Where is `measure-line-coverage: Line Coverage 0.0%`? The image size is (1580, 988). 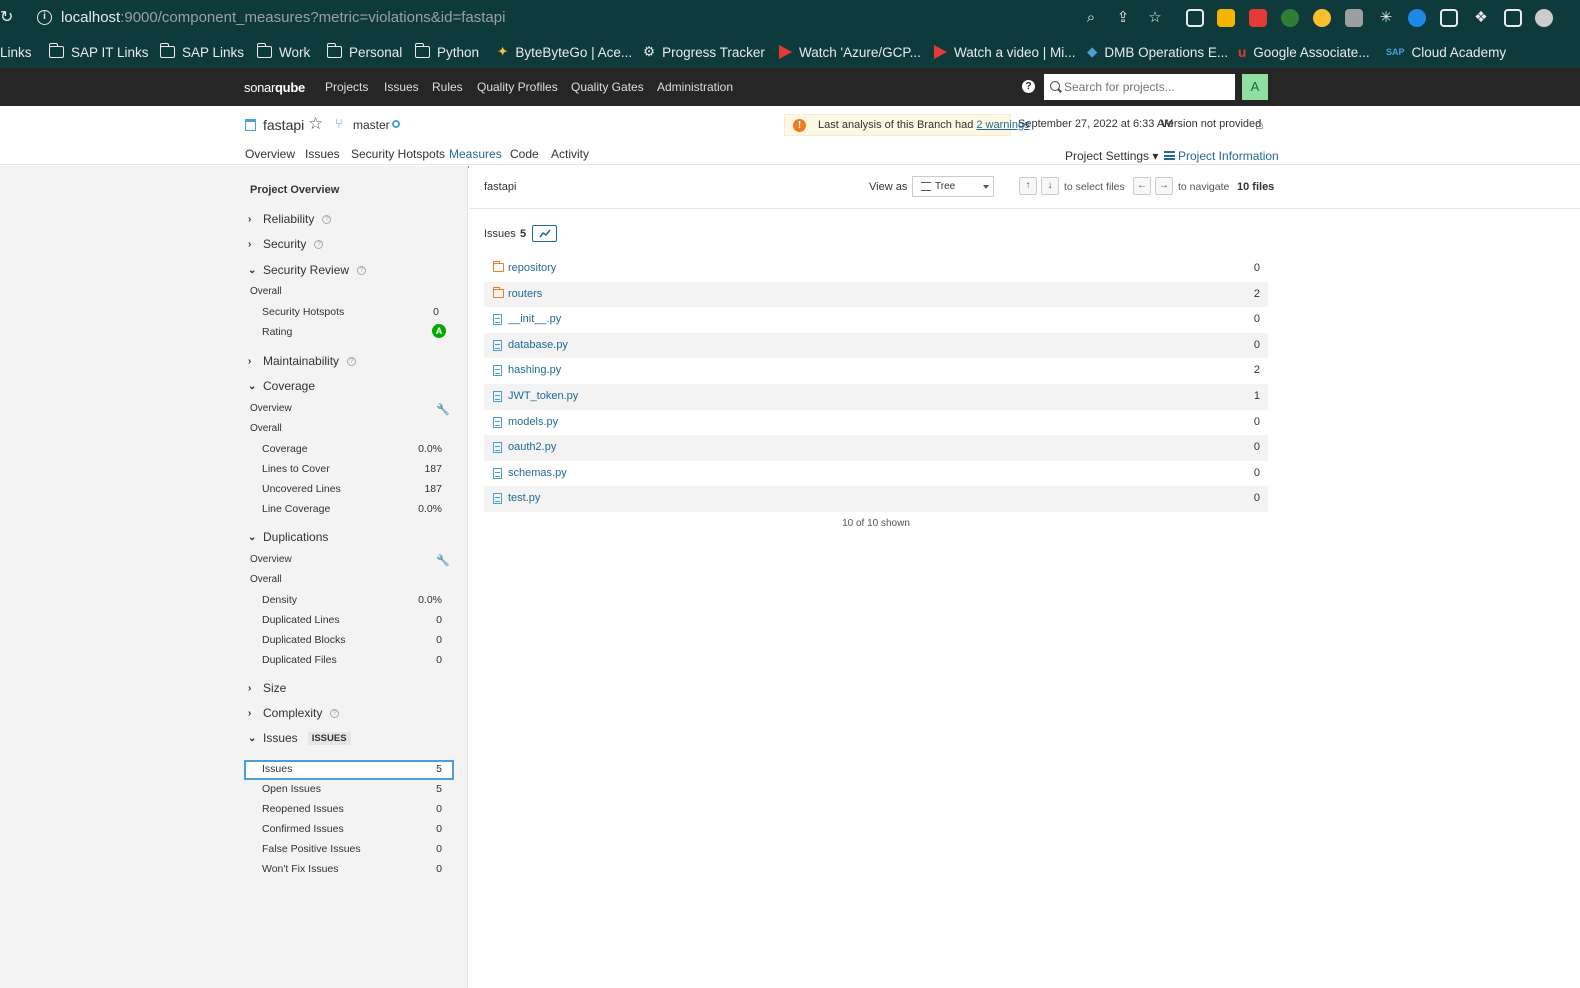 measure-line-coverage: Line Coverage 0.0% is located at coordinates (352, 509).